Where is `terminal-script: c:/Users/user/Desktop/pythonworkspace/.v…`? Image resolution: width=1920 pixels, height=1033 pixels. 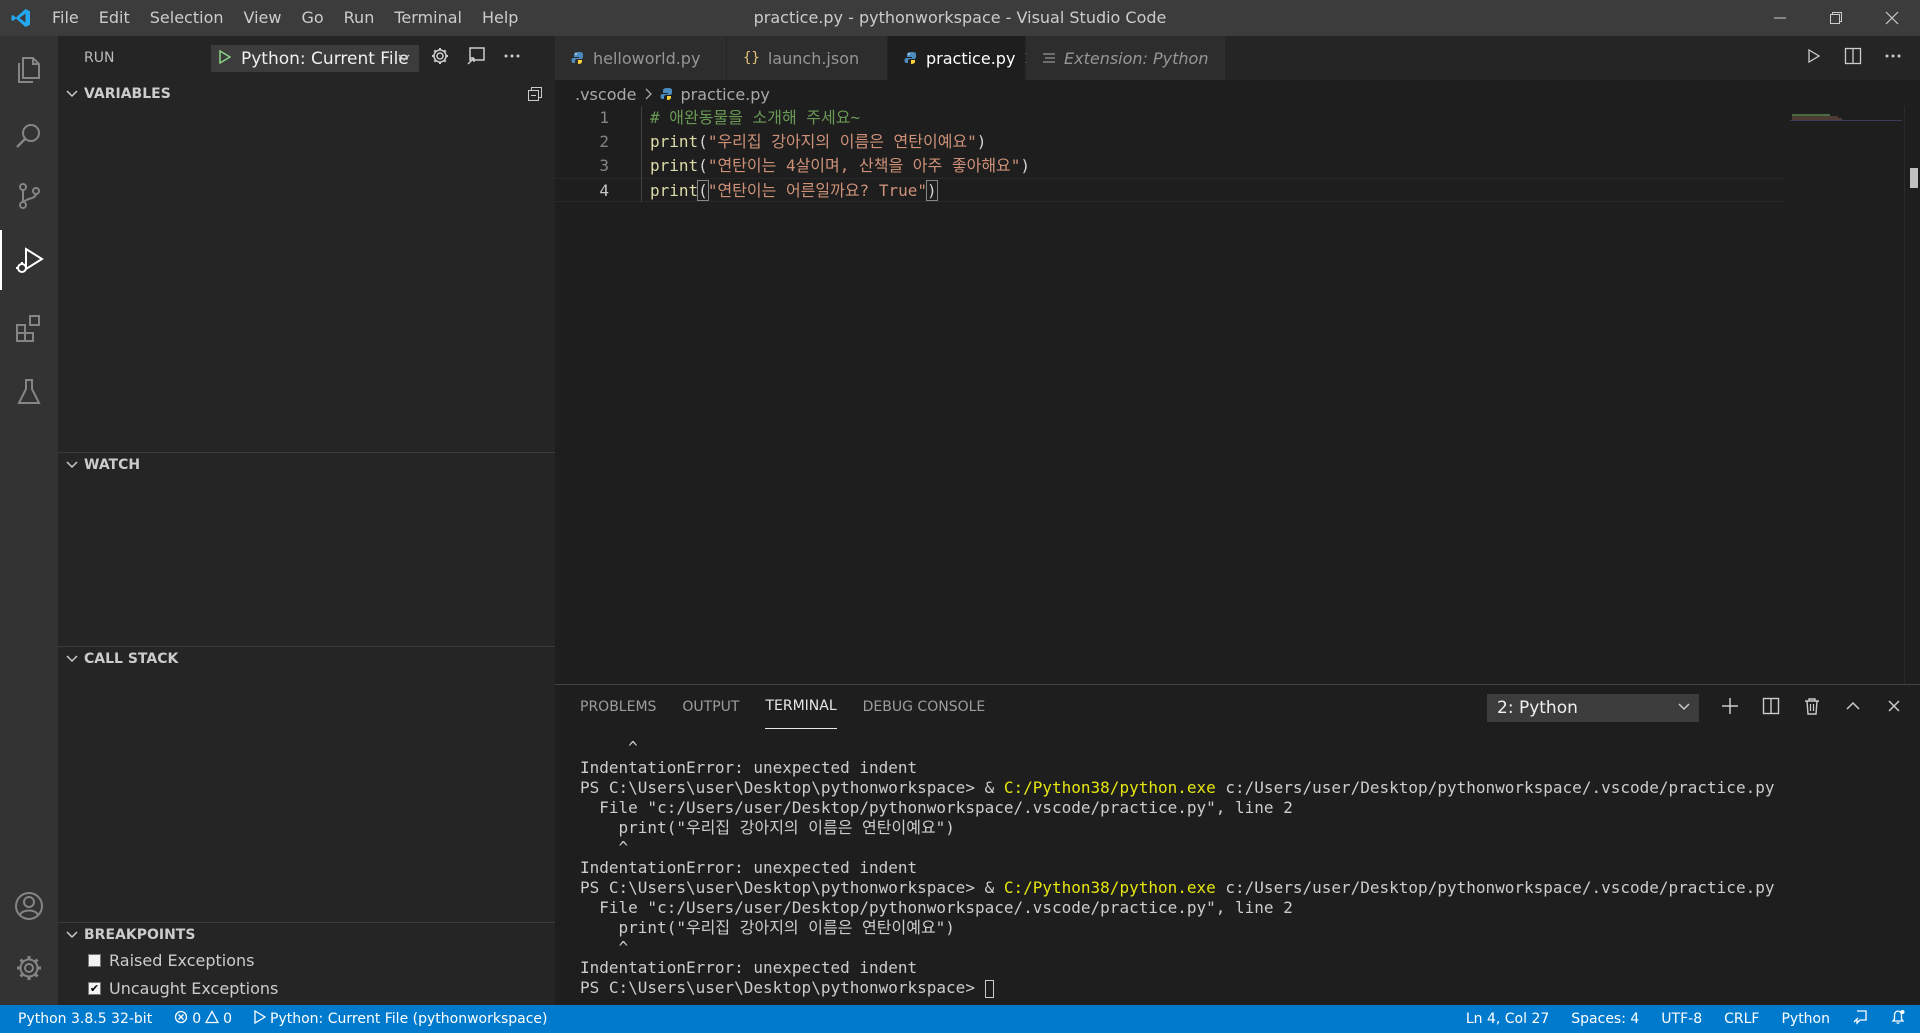 terminal-script: c:/Users/user/Desktop/pythonworkspace/.v… is located at coordinates (1495, 887).